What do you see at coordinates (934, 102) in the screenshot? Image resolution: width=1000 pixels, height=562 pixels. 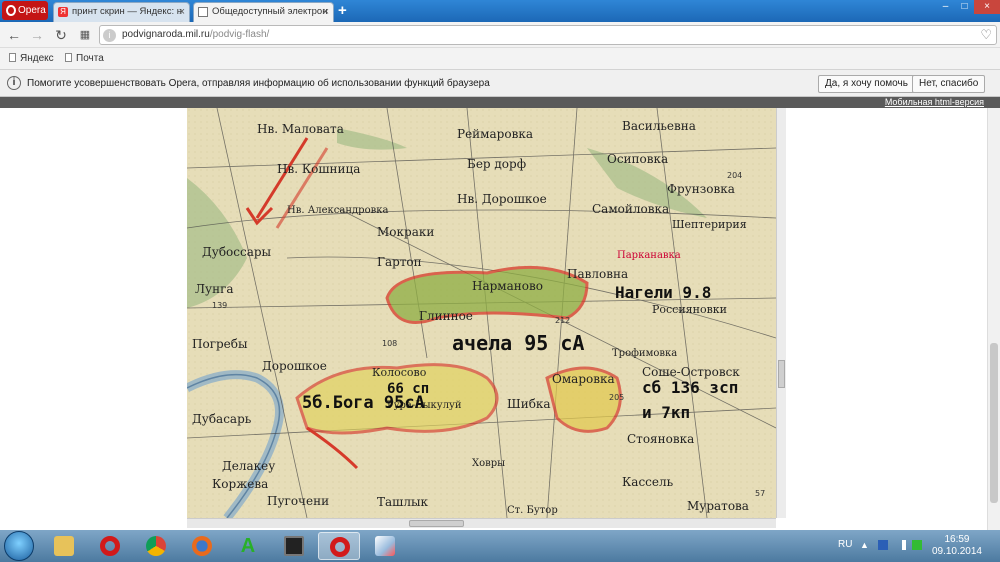 I see `mobile-version-link: Мобильная html-версия` at bounding box center [934, 102].